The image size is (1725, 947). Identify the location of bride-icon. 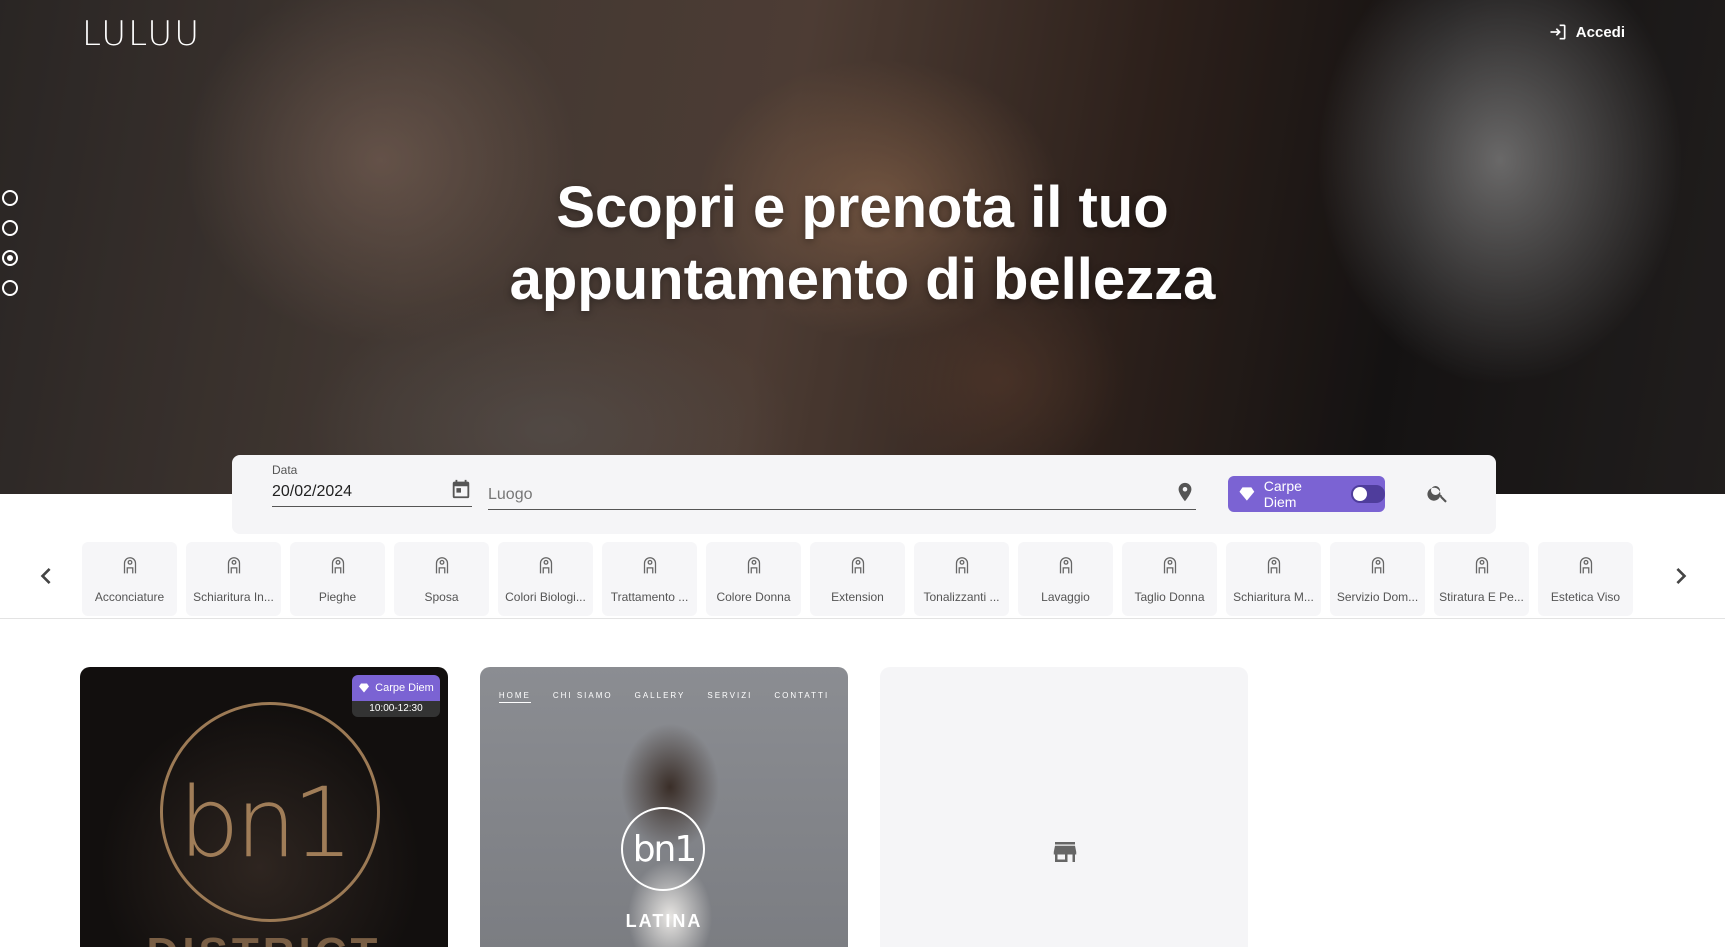
(442, 568).